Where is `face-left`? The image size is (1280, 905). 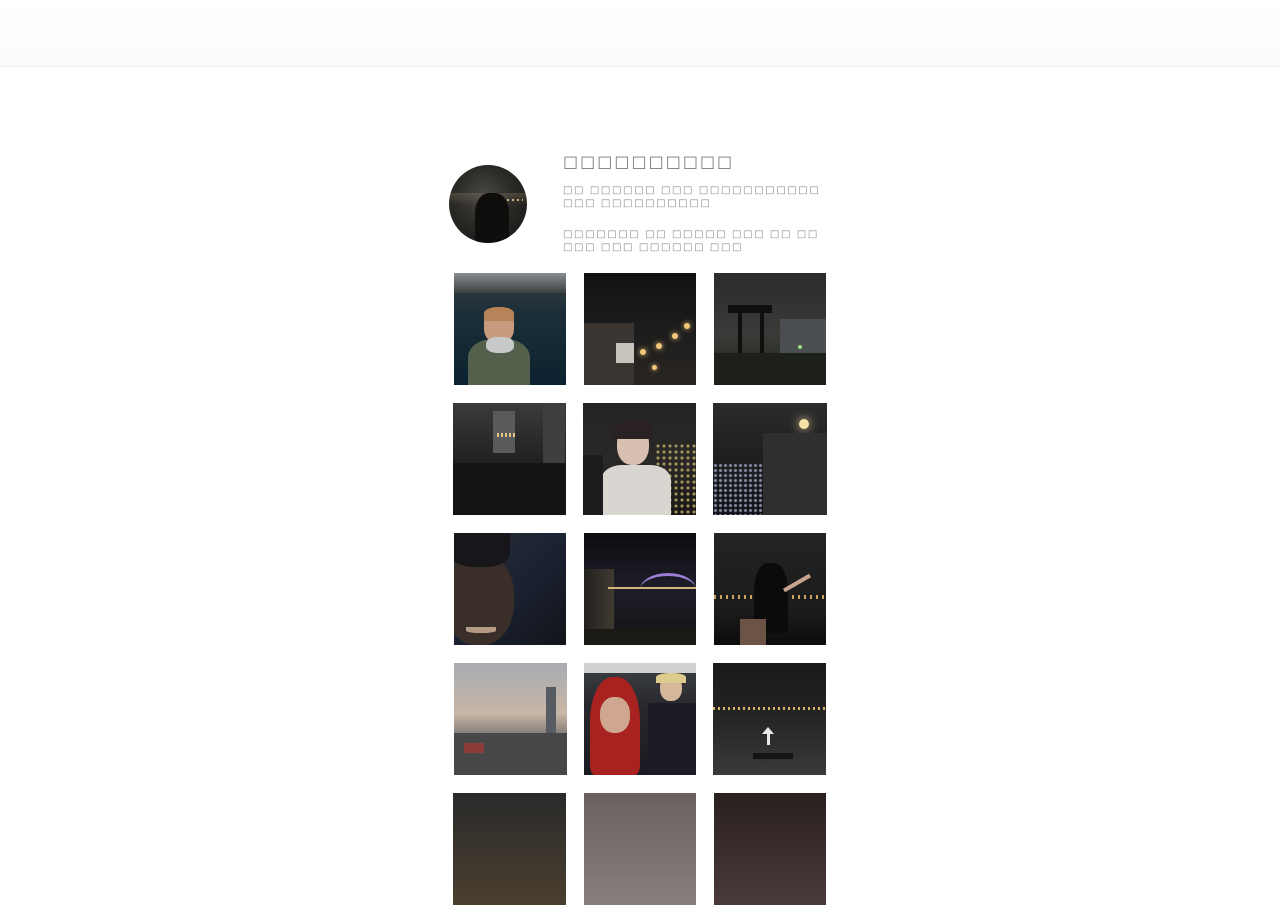
face-left is located at coordinates (615, 715).